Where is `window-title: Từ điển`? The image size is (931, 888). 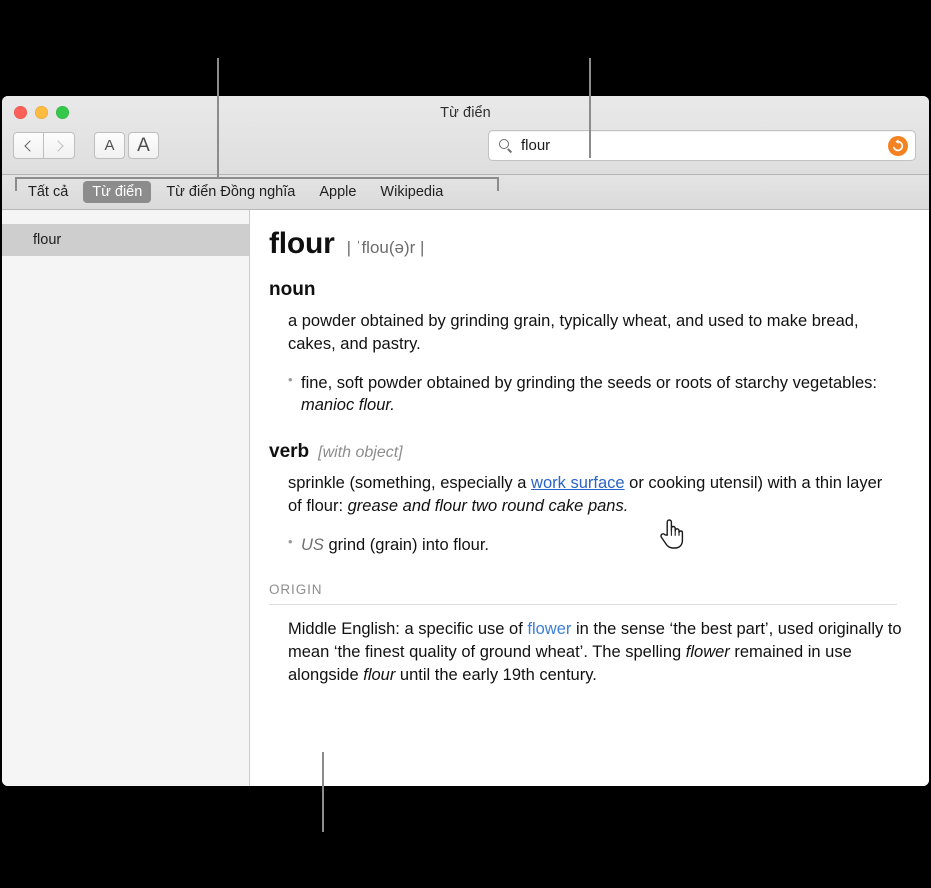
window-title: Từ điển is located at coordinates (465, 113).